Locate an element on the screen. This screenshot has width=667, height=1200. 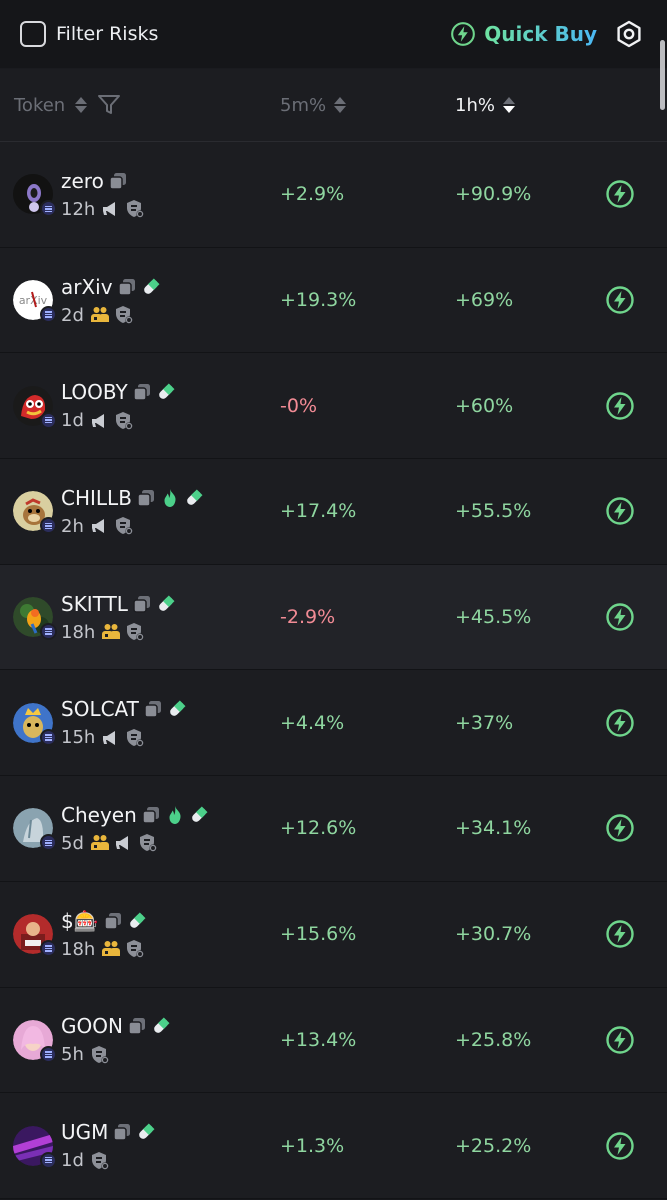
sort-5m-icon is located at coordinates (340, 105).